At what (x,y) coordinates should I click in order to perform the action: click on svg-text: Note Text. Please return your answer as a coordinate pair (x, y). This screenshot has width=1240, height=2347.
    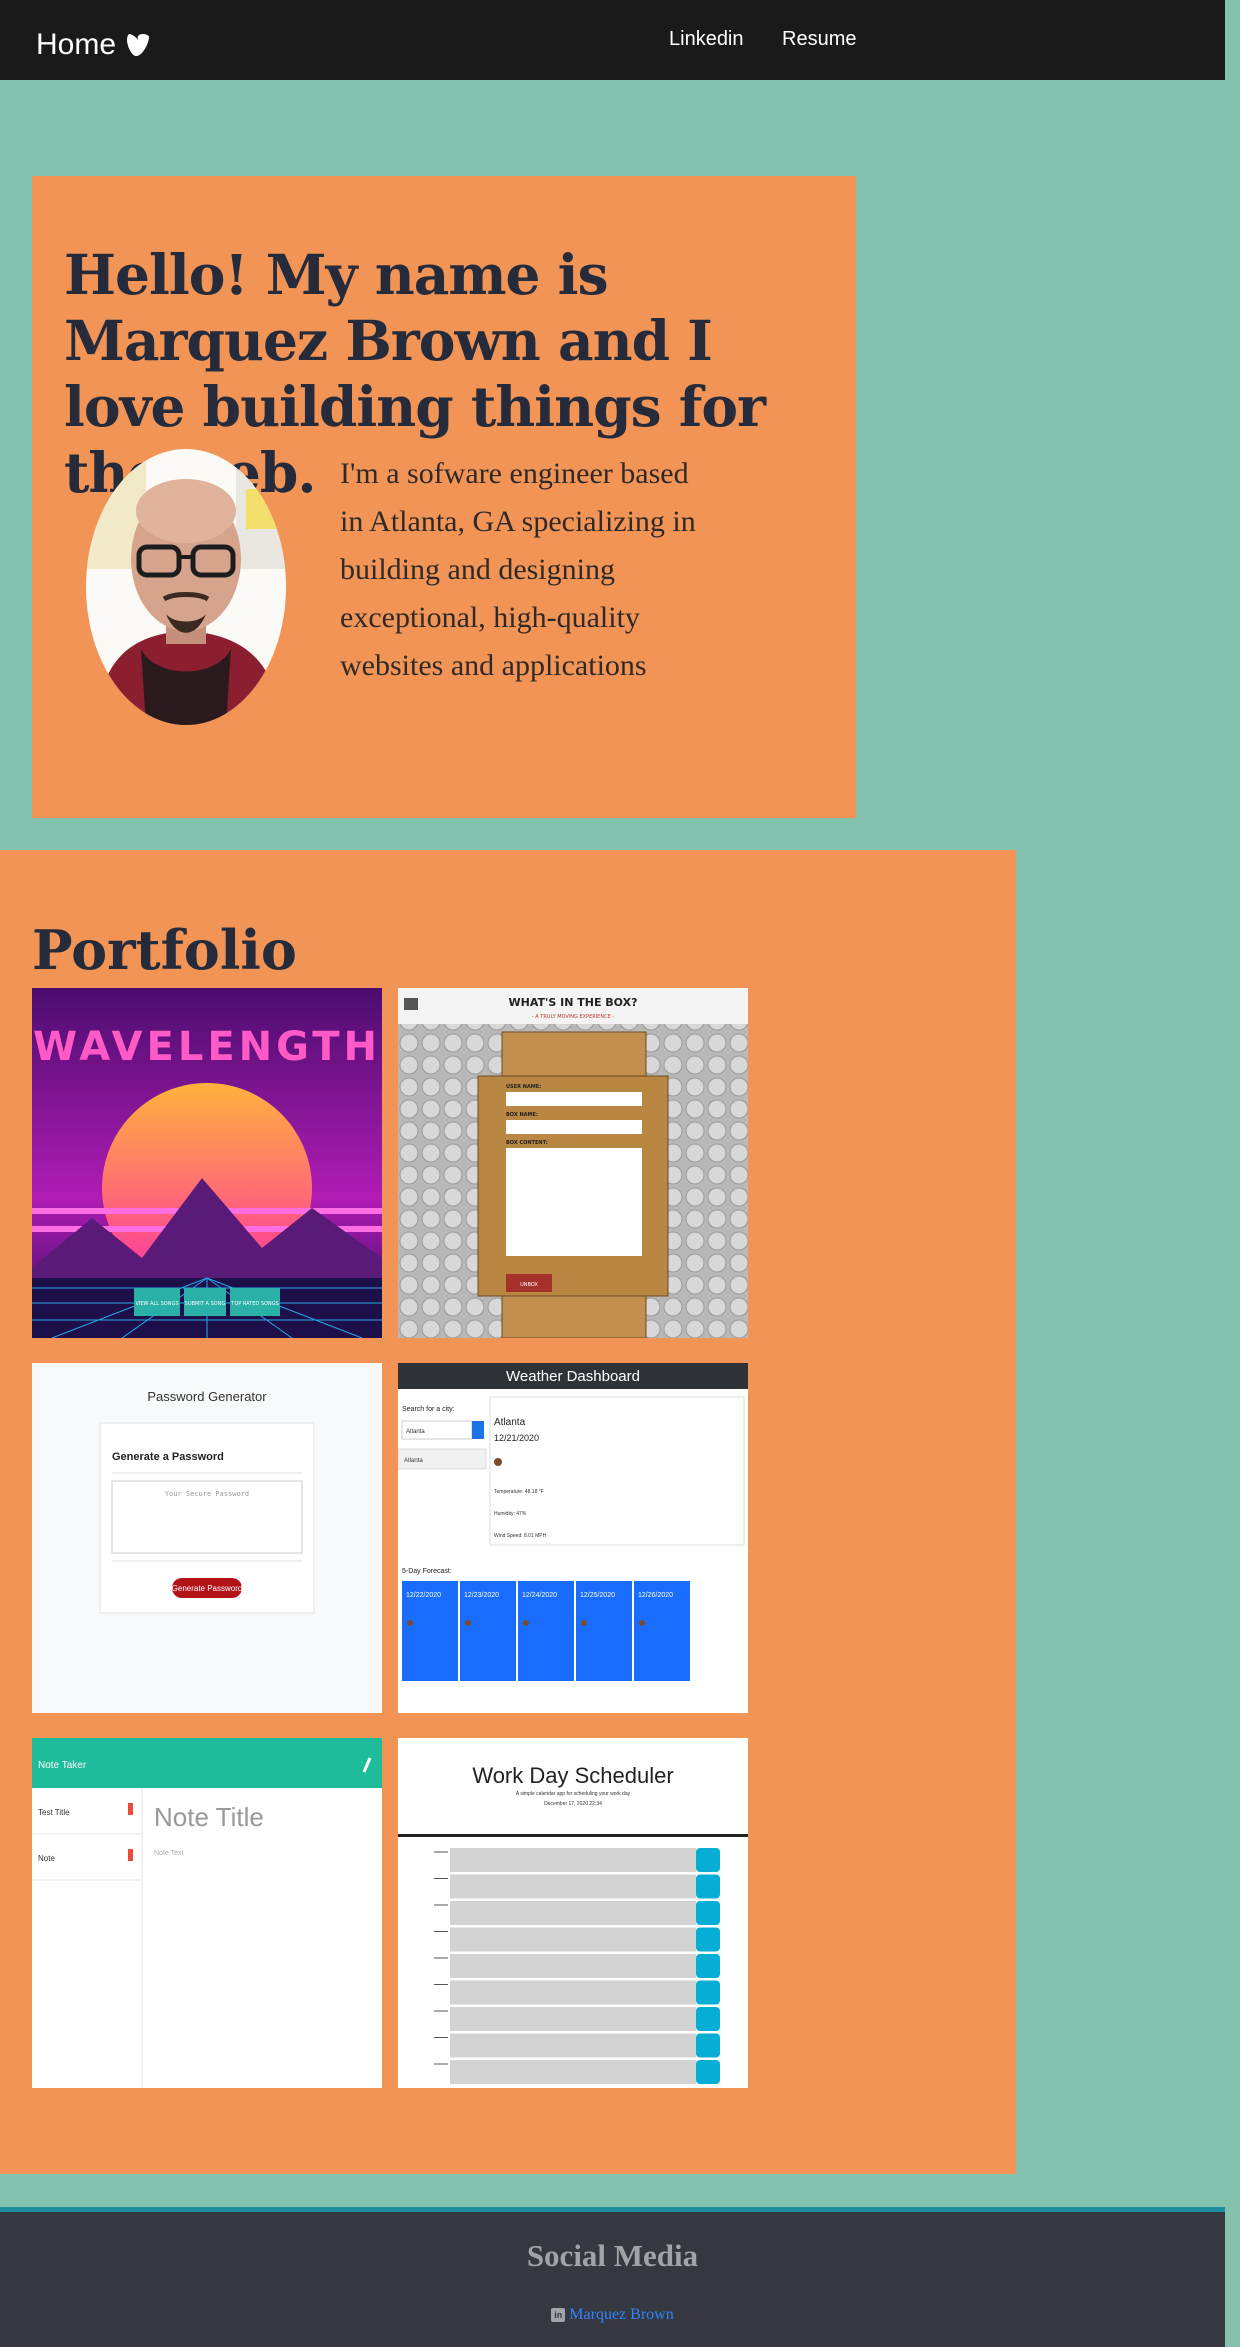
    Looking at the image, I should click on (168, 1853).